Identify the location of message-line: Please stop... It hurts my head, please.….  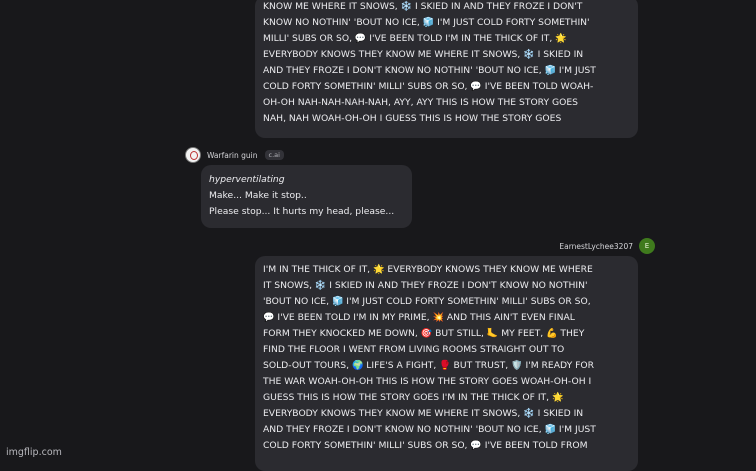
(302, 211).